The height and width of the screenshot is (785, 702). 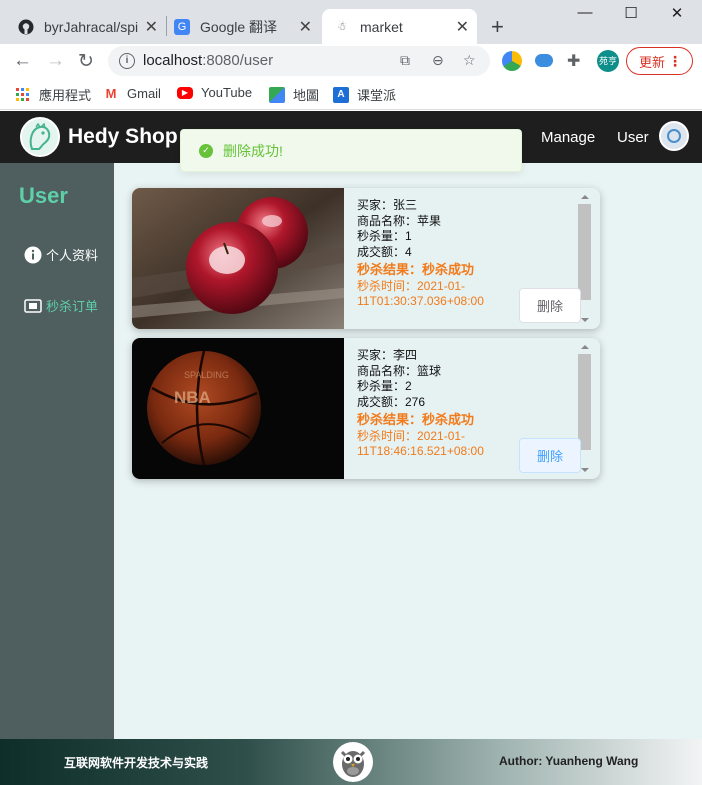 I want to click on new-tab-icon: +, so click(x=497, y=27).